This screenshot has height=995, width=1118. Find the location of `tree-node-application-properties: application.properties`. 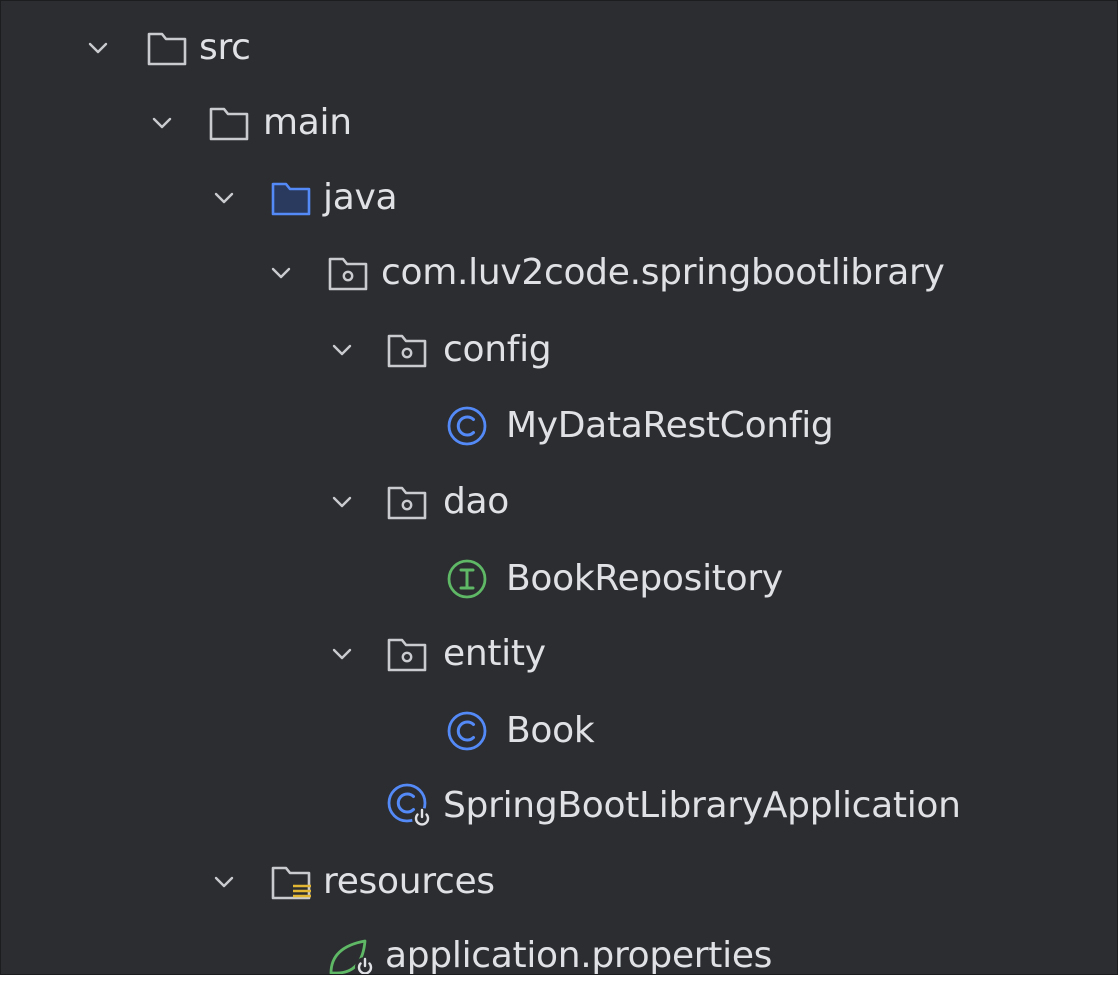

tree-node-application-properties: application.properties is located at coordinates (559, 946).